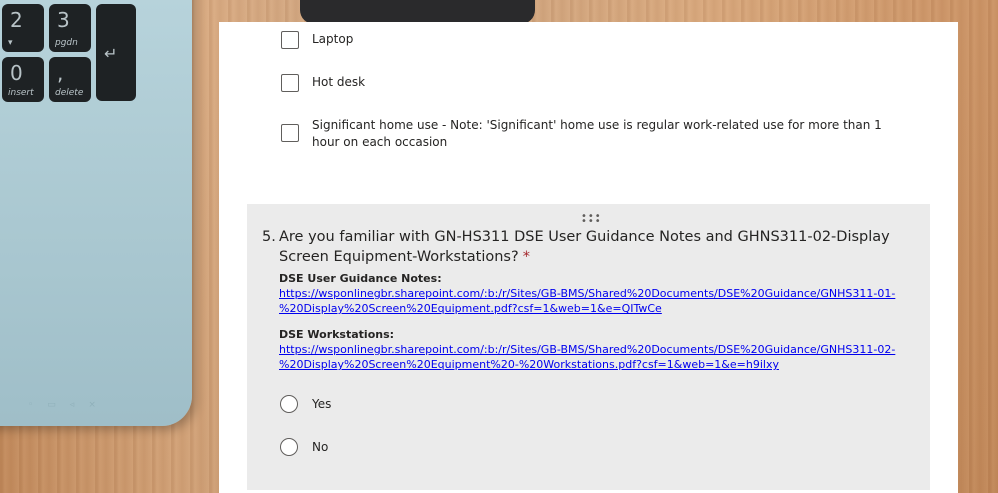 This screenshot has width=998, height=493. I want to click on enter-key: ↵, so click(116, 52).